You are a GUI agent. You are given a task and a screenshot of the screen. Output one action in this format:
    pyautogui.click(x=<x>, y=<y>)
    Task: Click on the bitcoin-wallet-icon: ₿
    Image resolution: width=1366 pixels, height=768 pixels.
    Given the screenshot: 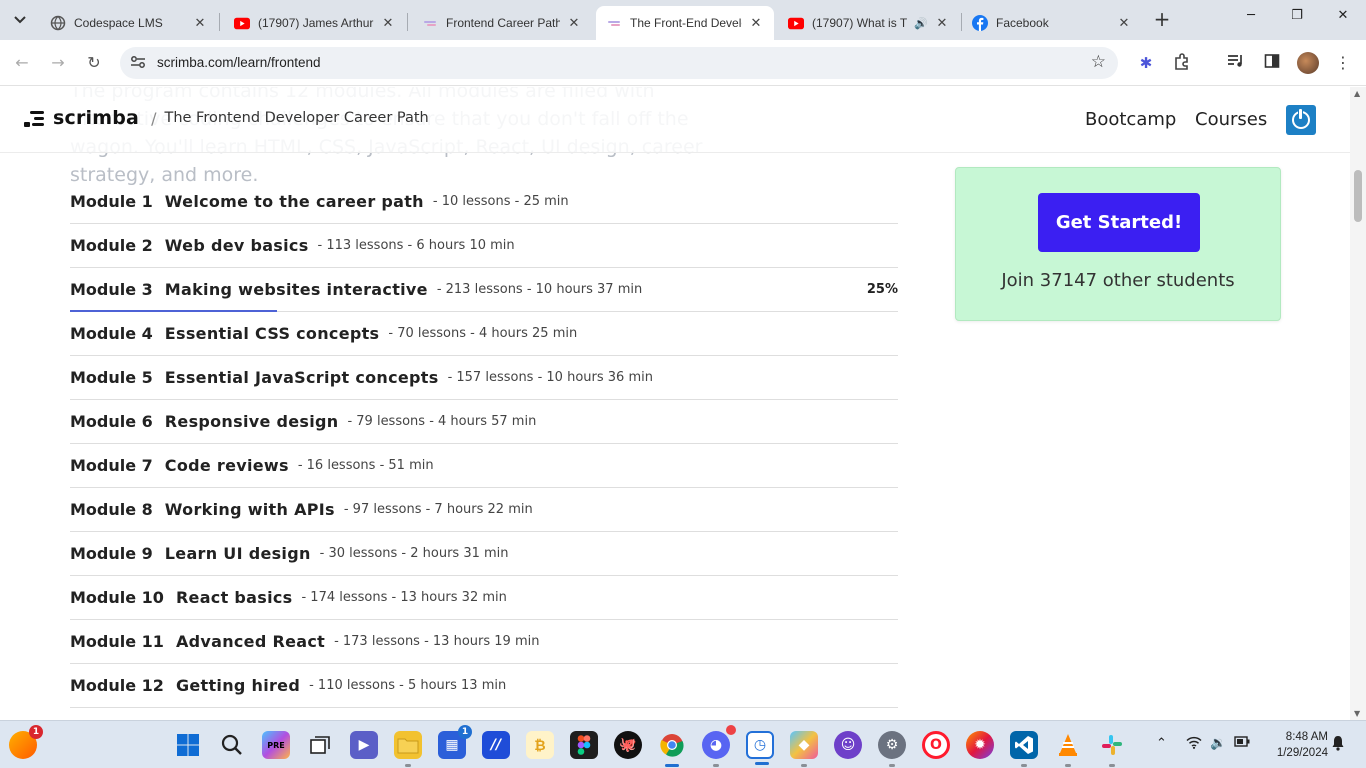 What is the action you would take?
    pyautogui.click(x=540, y=745)
    